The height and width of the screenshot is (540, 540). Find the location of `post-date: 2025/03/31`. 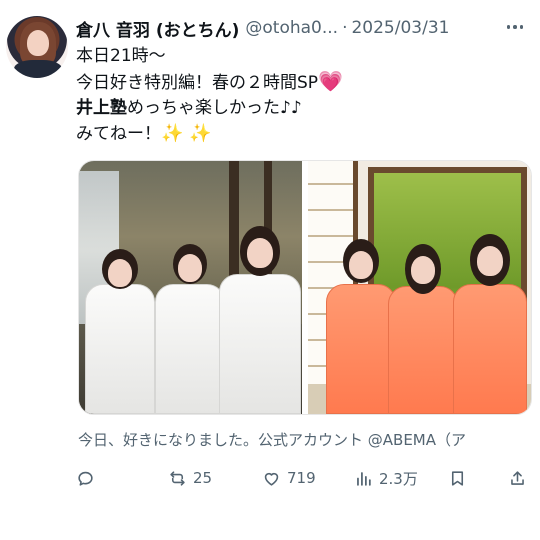

post-date: 2025/03/31 is located at coordinates (400, 28).